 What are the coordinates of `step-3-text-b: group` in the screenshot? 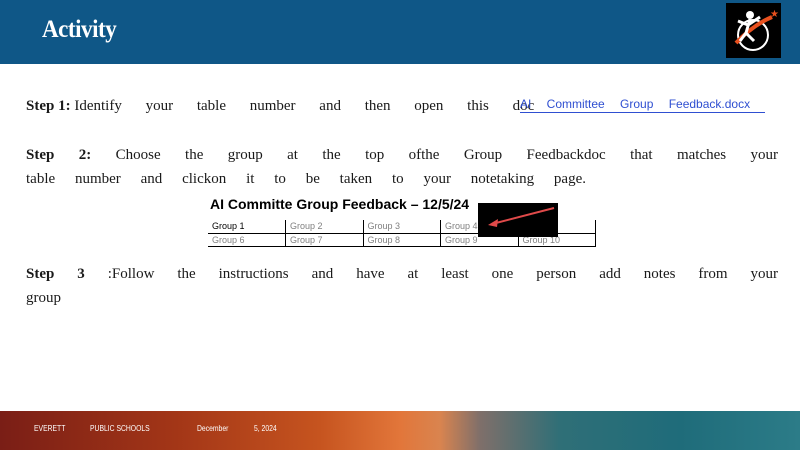 It's located at (43, 298).